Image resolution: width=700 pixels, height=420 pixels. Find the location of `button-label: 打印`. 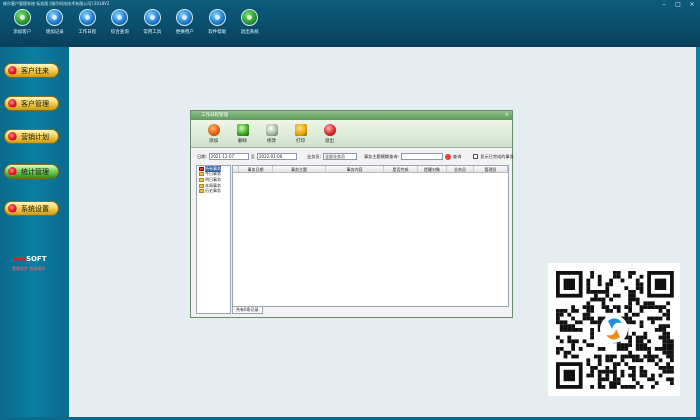

button-label: 打印 is located at coordinates (300, 141).